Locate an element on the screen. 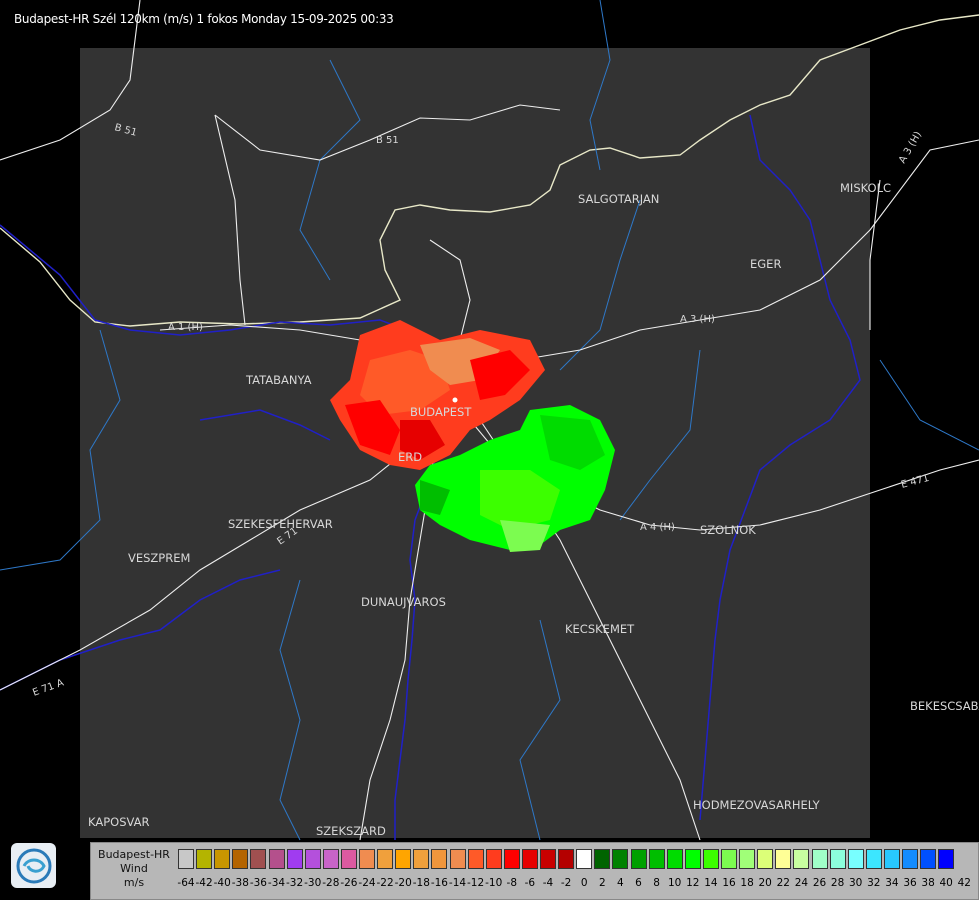 Image resolution: width=979 pixels, height=900 pixels. legend-label: 42 is located at coordinates (964, 883).